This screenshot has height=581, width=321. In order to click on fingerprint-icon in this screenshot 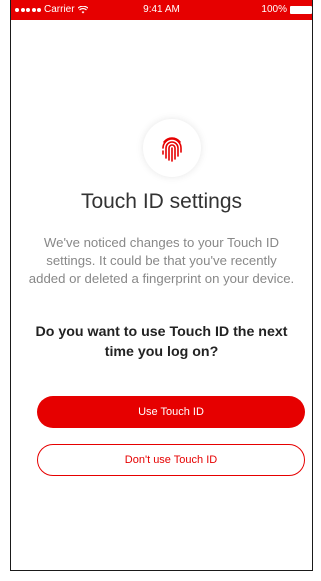, I will do `click(172, 149)`.